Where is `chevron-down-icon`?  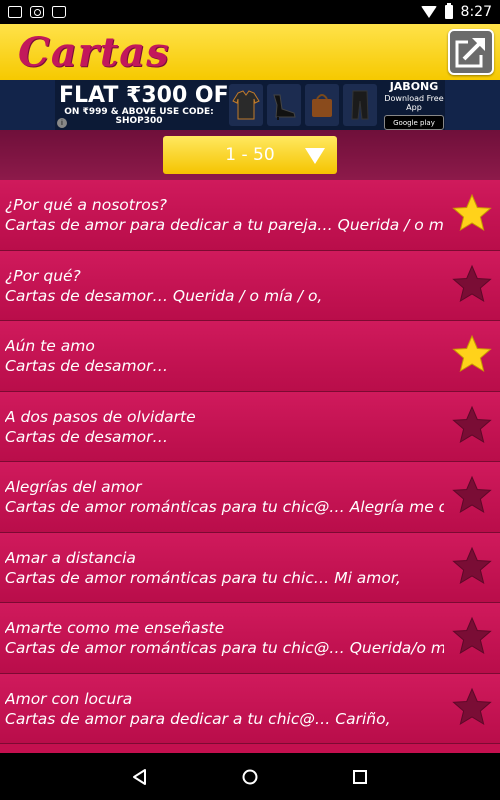
chevron-down-icon is located at coordinates (315, 156).